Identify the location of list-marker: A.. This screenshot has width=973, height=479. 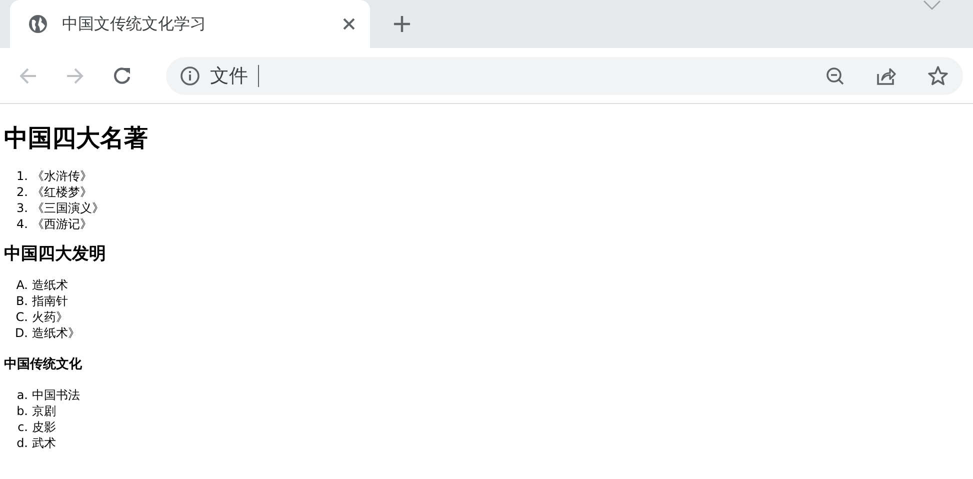
(21, 285).